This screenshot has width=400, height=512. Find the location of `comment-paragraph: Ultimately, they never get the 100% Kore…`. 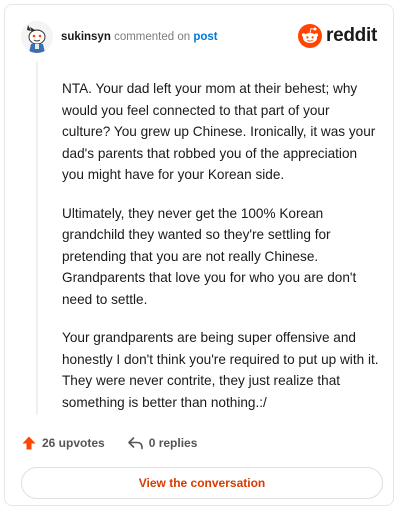

comment-paragraph: Ultimately, they never get the 100% Kore… is located at coordinates (209, 256).